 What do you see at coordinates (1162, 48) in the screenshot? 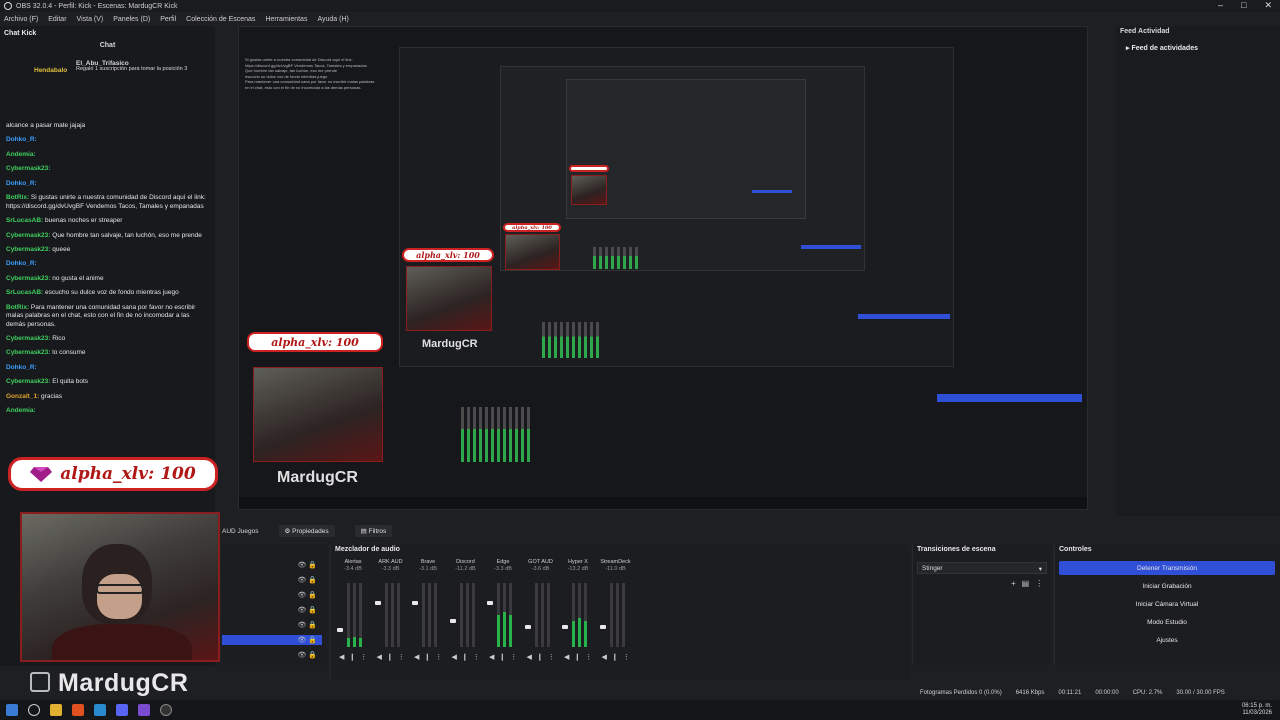
I see `activity-feed-item: ▸ Feed de actividades` at bounding box center [1162, 48].